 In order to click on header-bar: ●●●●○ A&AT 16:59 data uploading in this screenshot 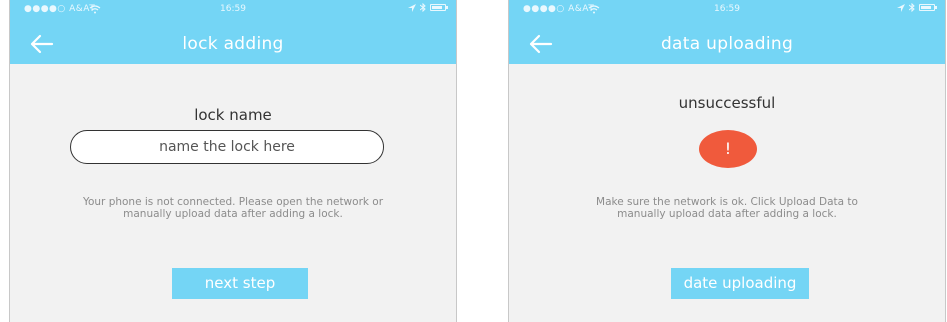, I will do `click(727, 32)`.